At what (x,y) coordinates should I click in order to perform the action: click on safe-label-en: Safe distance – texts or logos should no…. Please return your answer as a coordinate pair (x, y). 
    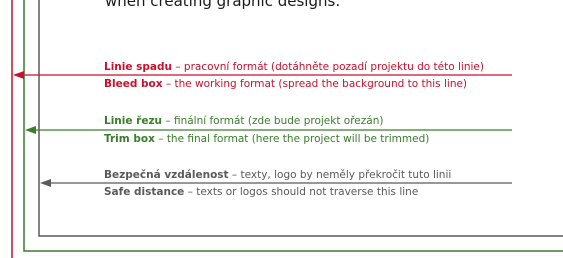
    Looking at the image, I should click on (261, 192).